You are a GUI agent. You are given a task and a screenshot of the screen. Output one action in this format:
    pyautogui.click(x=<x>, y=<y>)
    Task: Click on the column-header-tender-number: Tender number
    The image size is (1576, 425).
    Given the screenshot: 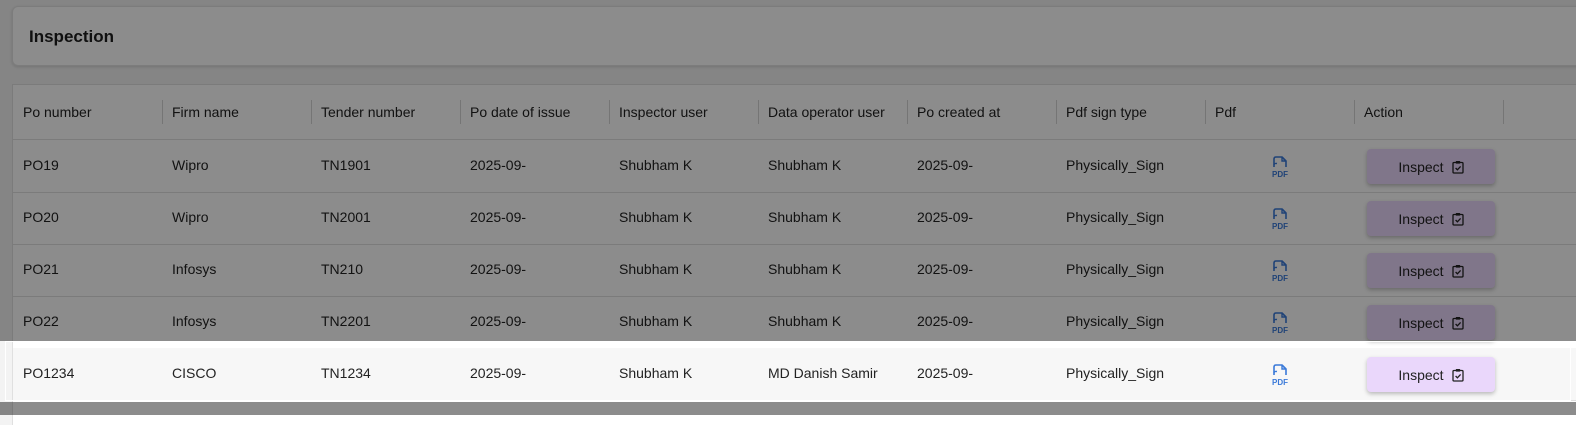 What is the action you would take?
    pyautogui.click(x=385, y=112)
    